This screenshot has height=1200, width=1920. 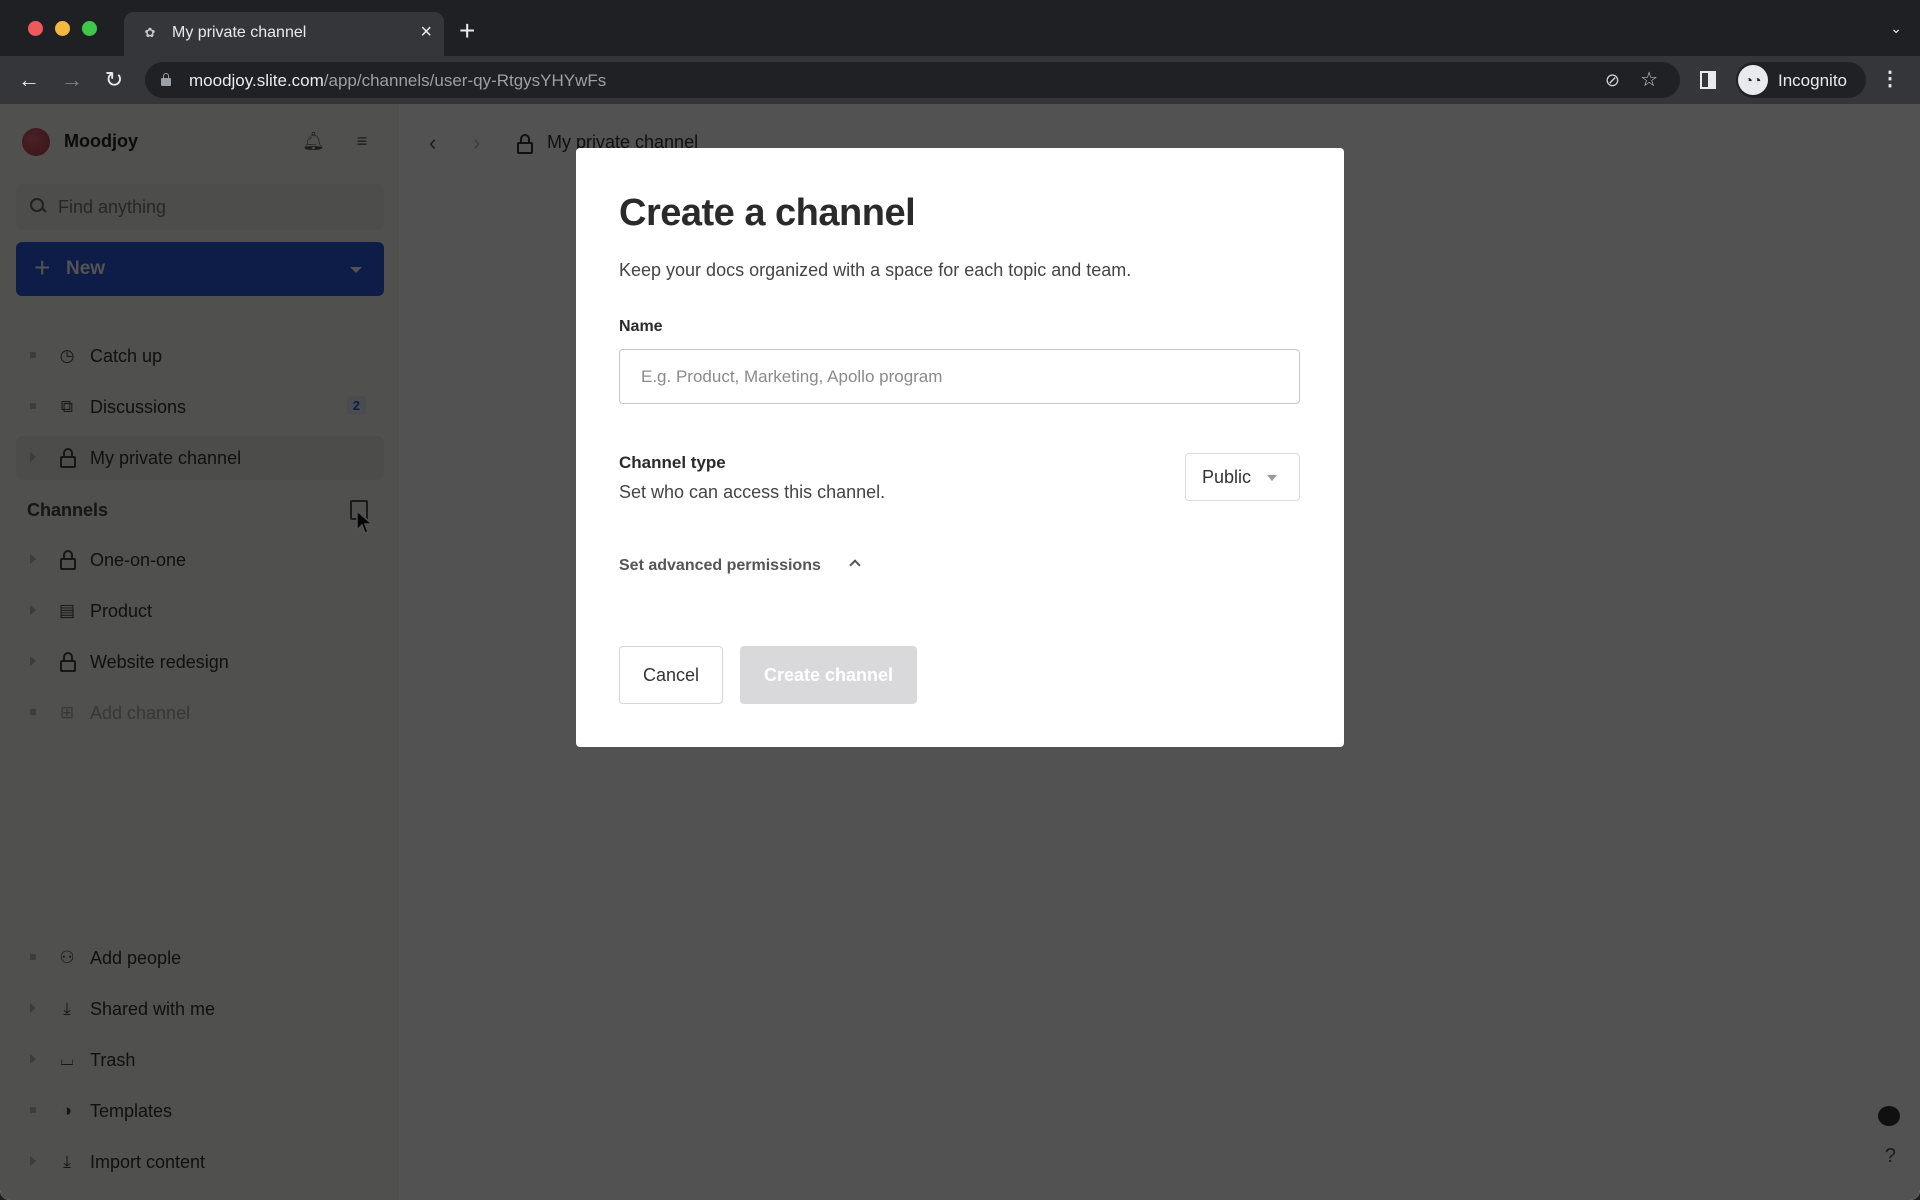 What do you see at coordinates (1896, 28) in the screenshot?
I see `tab-search-chevron-icon: ⌄` at bounding box center [1896, 28].